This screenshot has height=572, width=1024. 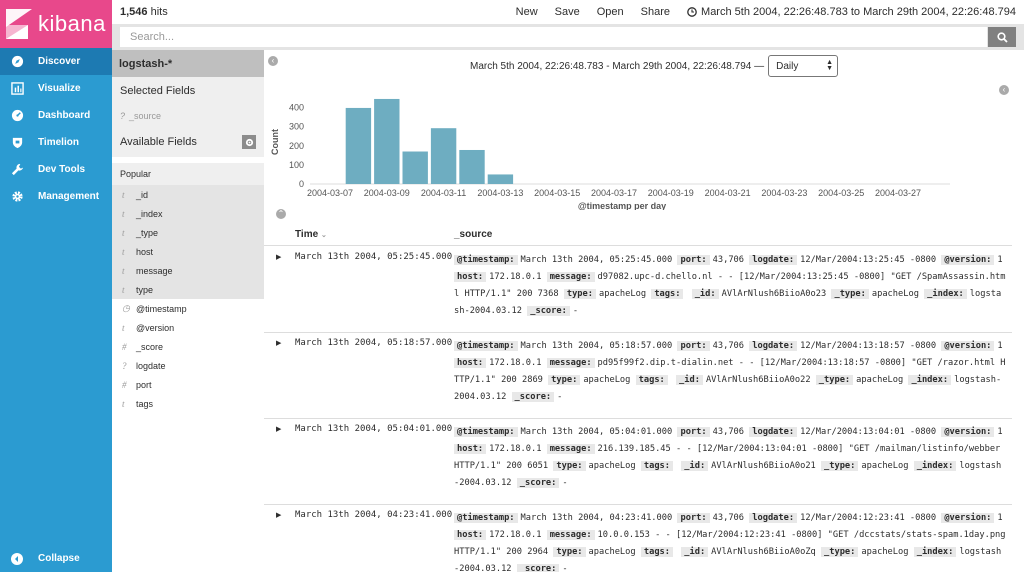 I want to click on collapse-button: Collapse, so click(x=56, y=558).